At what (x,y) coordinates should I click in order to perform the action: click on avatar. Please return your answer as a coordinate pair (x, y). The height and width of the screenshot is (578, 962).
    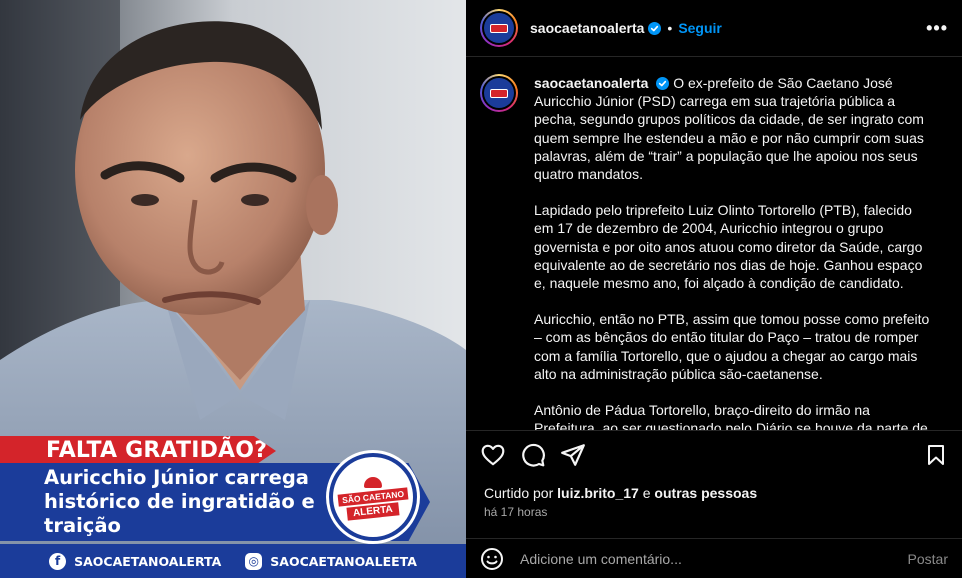
    Looking at the image, I should click on (499, 28).